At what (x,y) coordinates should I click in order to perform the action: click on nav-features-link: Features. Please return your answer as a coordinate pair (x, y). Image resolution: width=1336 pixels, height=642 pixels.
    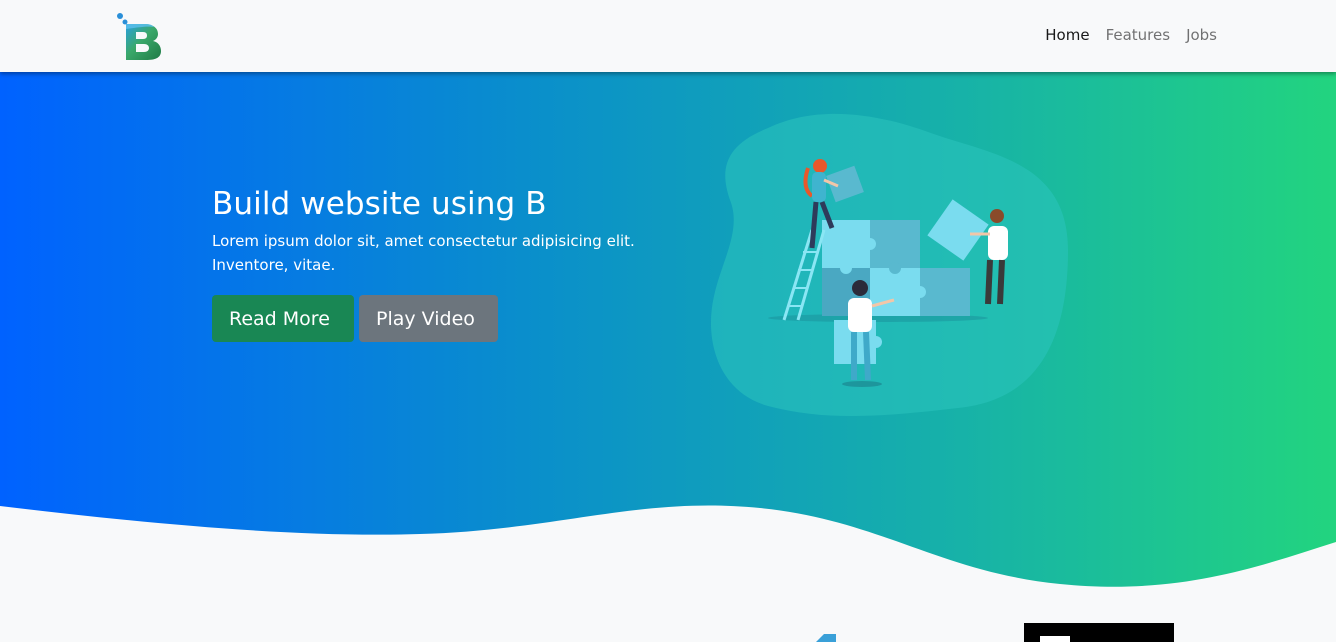
    Looking at the image, I should click on (1138, 35).